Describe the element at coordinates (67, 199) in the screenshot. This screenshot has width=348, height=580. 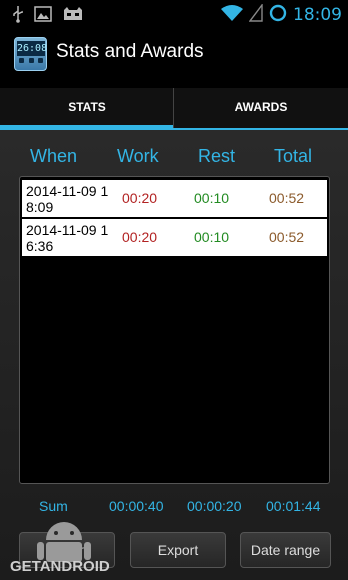
I see `cell-when: 2014-11-09 18:09` at that location.